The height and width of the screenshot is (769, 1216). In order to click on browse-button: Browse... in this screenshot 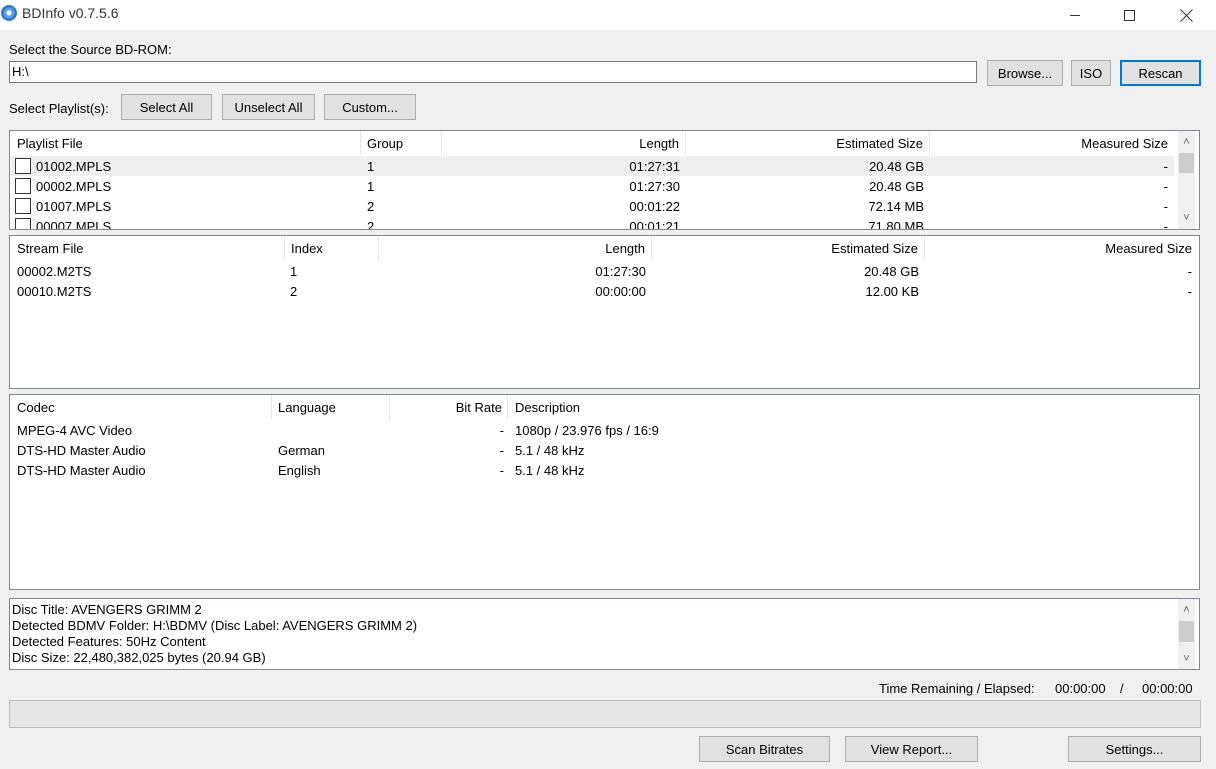, I will do `click(1025, 73)`.